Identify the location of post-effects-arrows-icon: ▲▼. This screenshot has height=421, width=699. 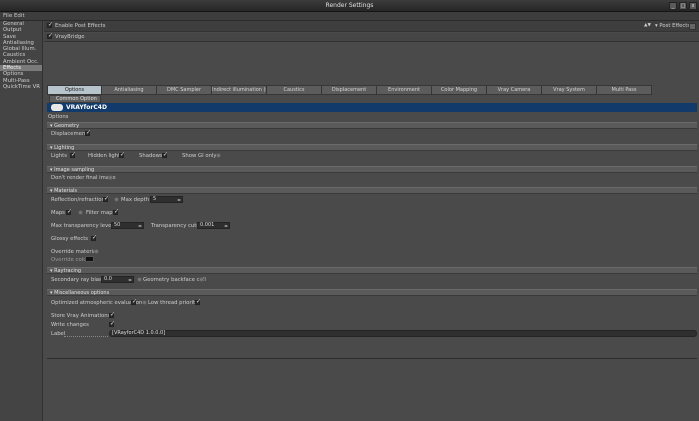
(647, 25).